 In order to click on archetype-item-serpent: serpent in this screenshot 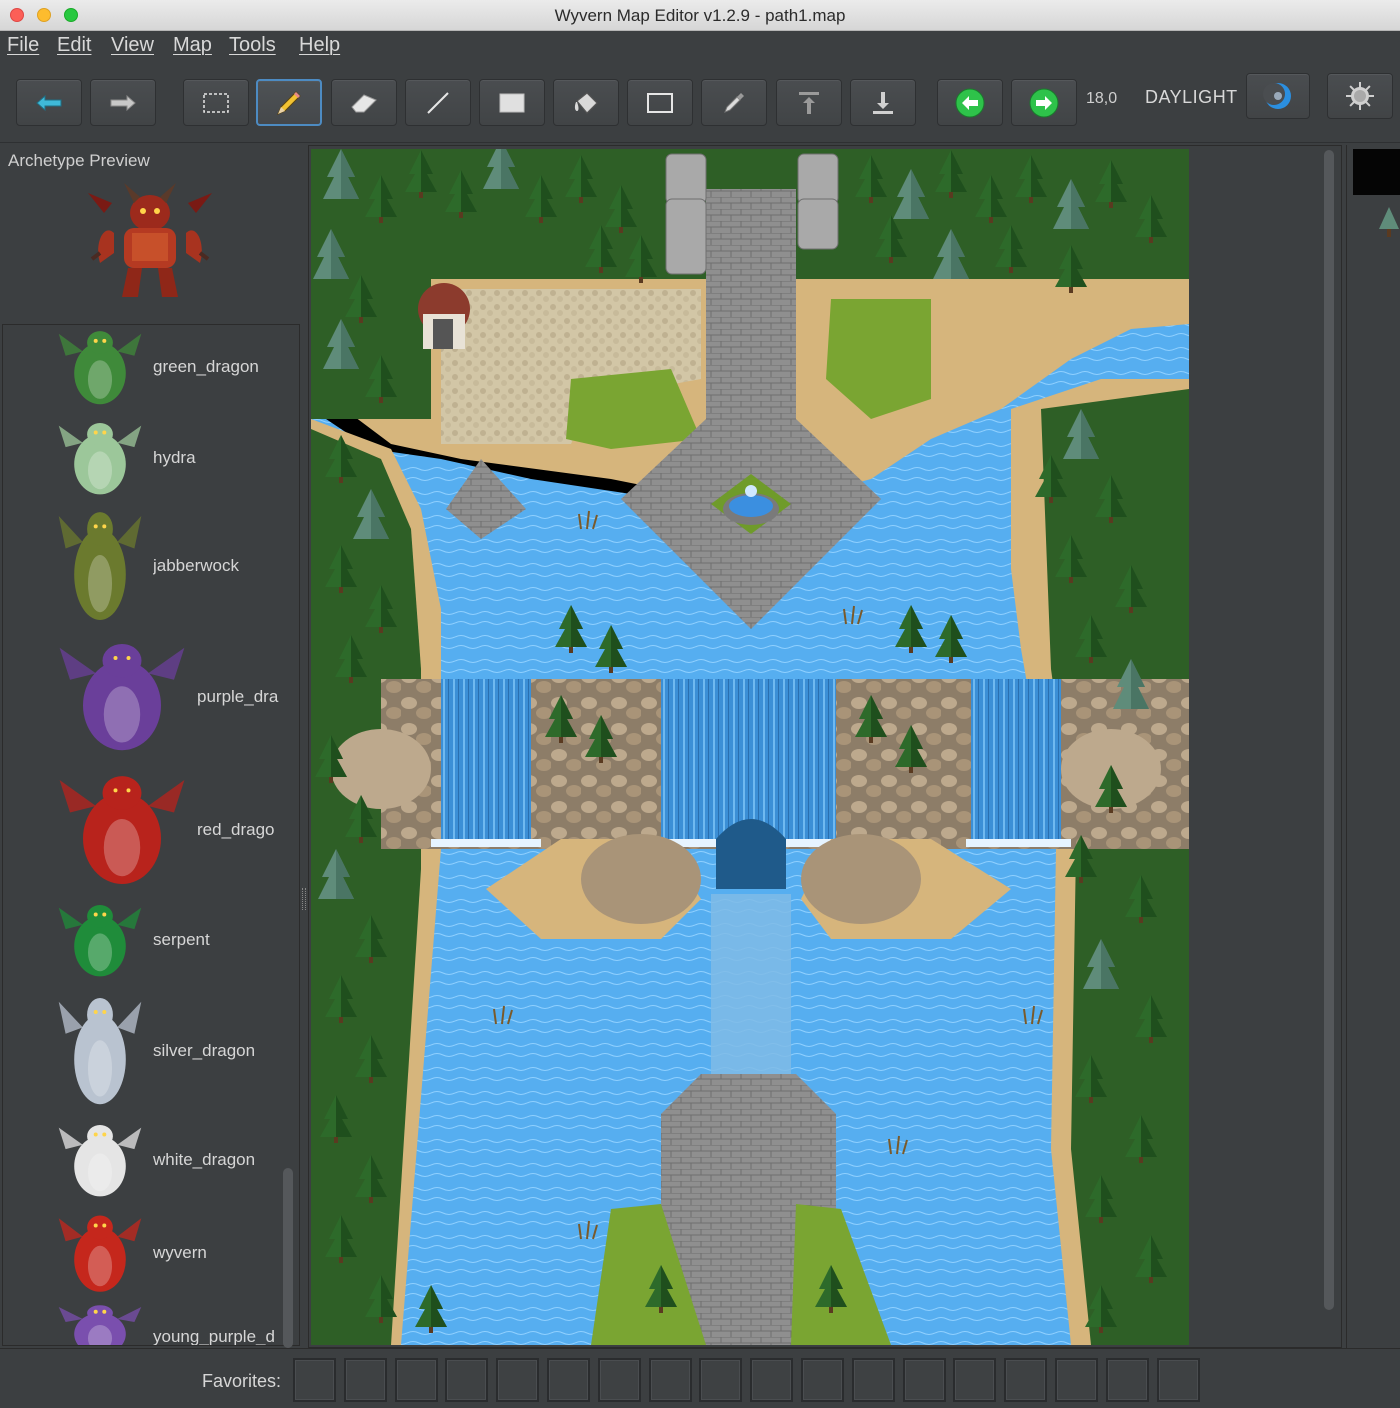, I will do `click(143, 942)`.